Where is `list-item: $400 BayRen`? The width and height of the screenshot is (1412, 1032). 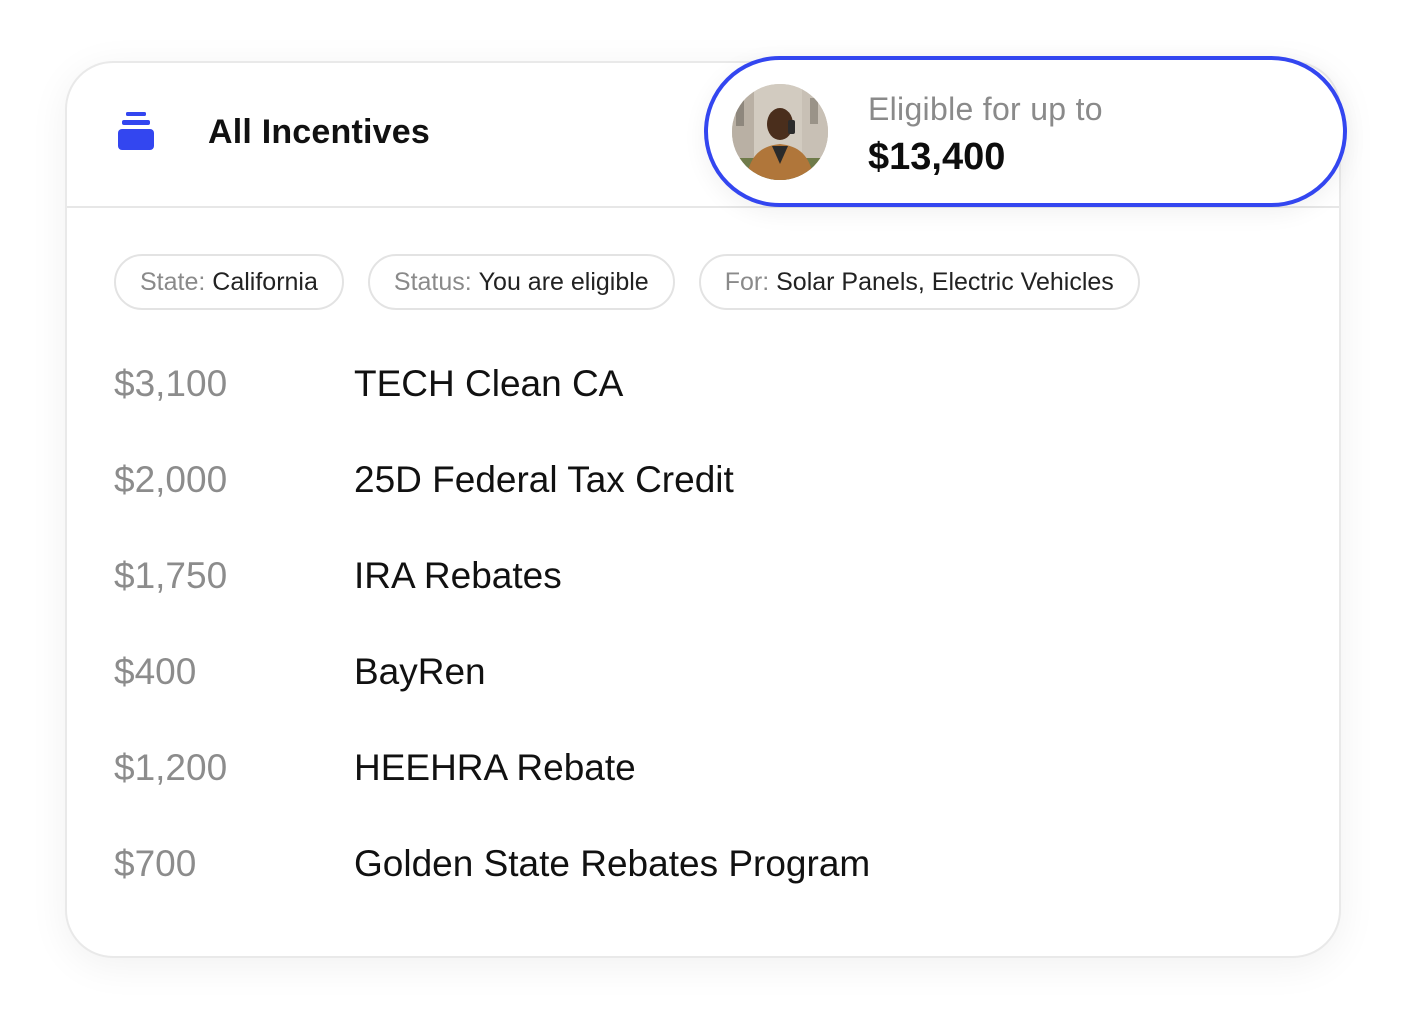
list-item: $400 BayRen is located at coordinates (564, 689).